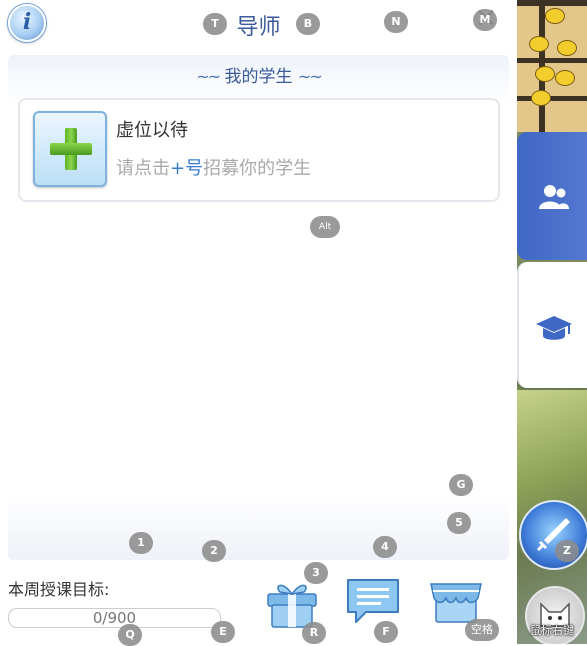 The width and height of the screenshot is (587, 646). I want to click on hotkey-2-badge: 2, so click(214, 551).